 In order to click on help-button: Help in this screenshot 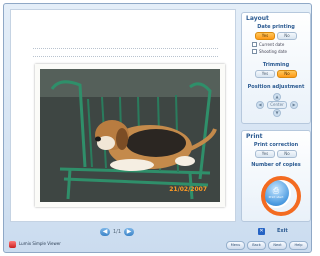, I will do `click(298, 245)`.